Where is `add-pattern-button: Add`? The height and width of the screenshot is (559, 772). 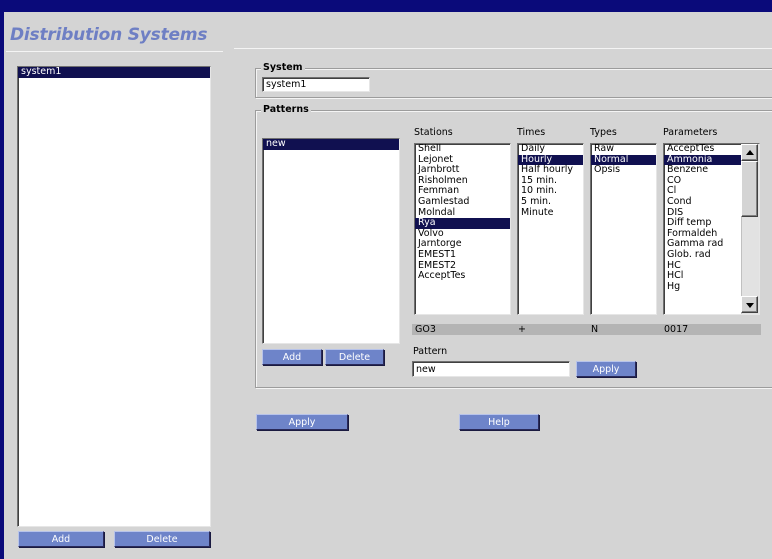
add-pattern-button: Add is located at coordinates (292, 357).